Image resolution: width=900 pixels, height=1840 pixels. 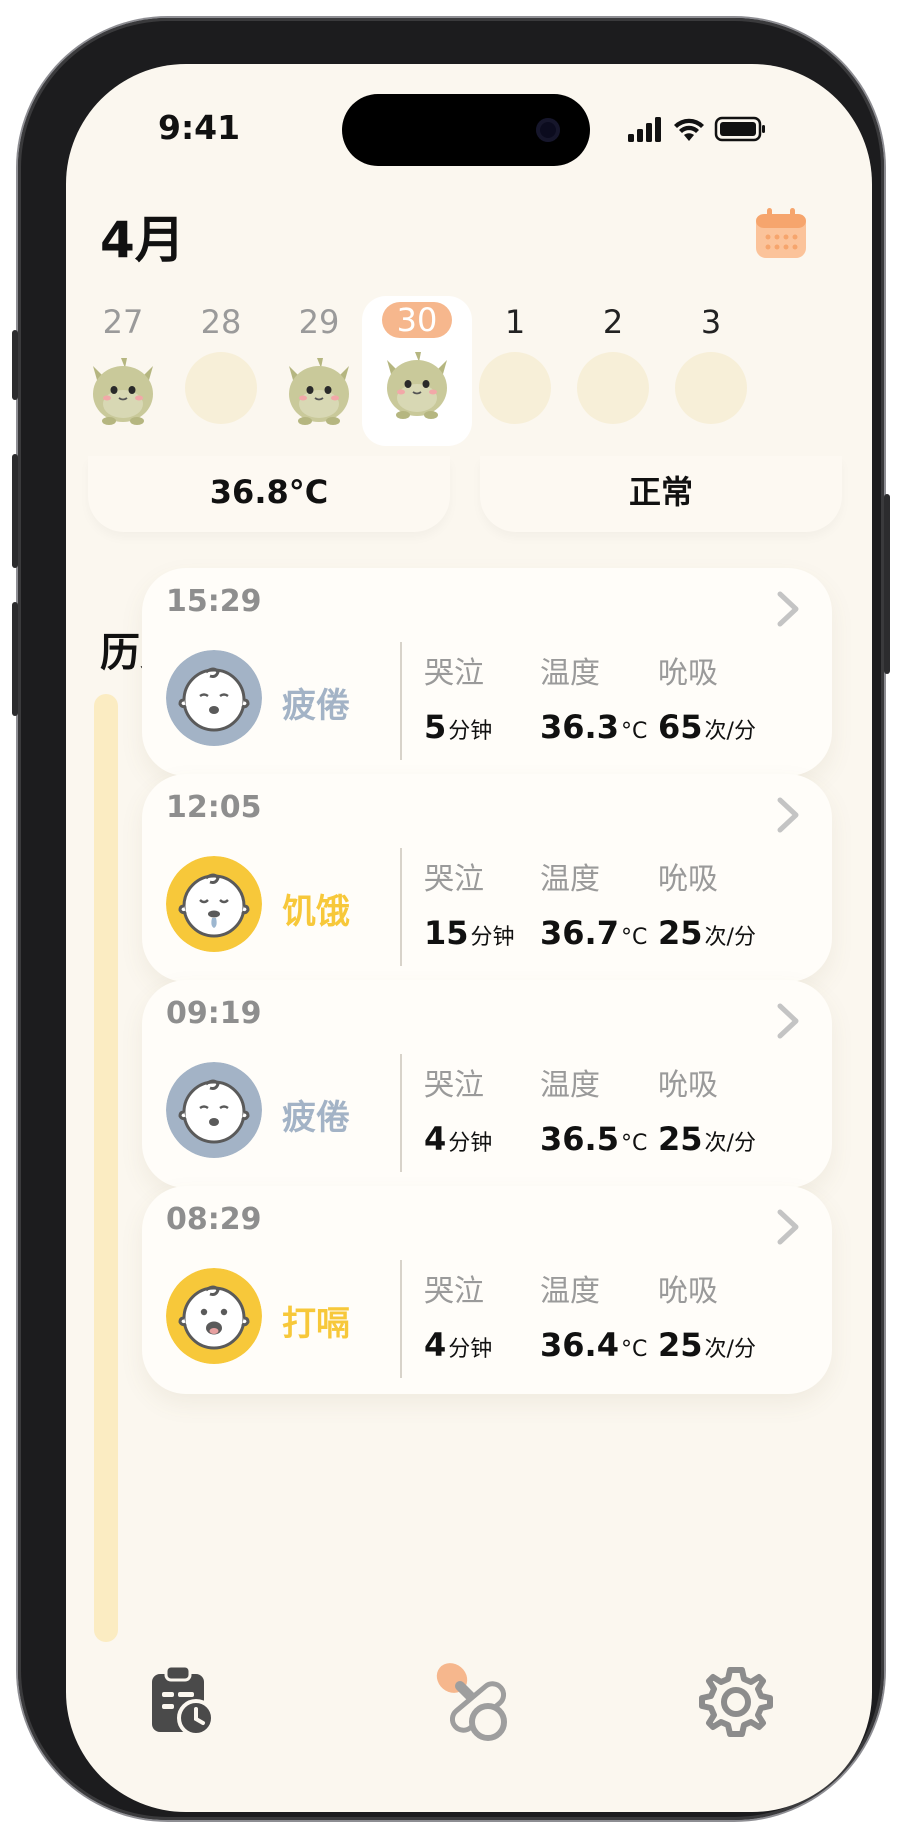 I want to click on day-item-1: 1, so click(x=515, y=371).